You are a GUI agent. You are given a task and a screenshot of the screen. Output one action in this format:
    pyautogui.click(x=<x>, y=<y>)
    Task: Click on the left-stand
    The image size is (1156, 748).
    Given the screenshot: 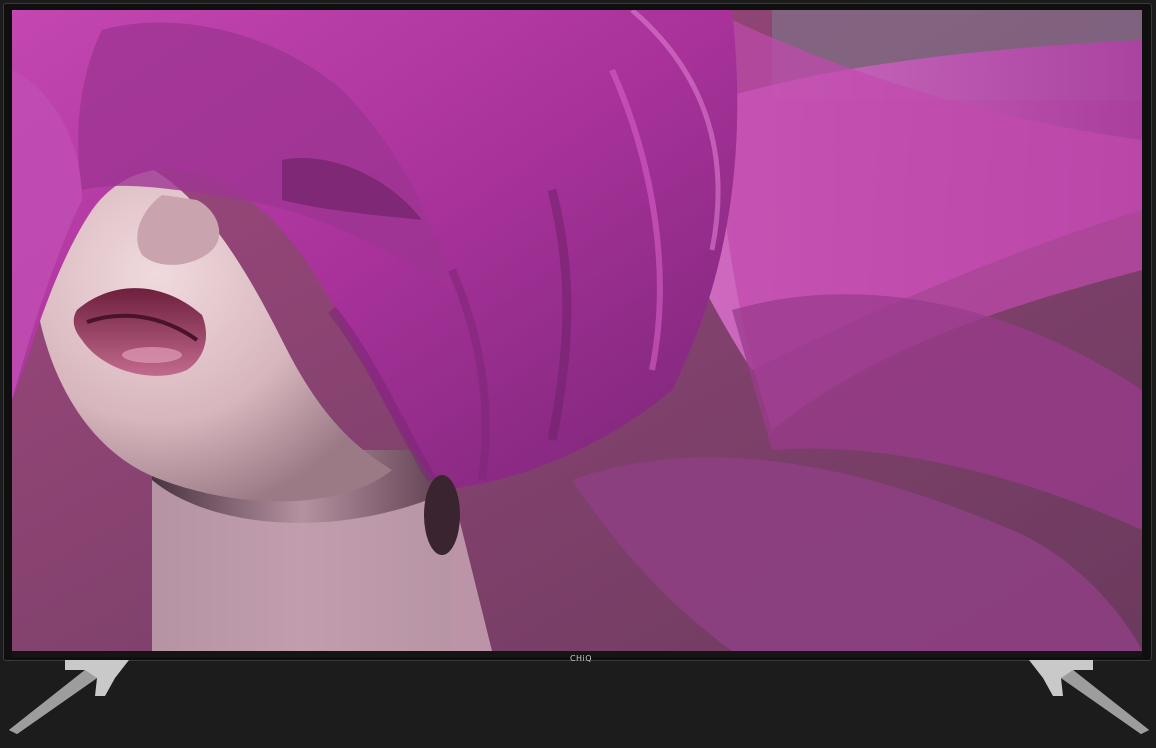 What is the action you would take?
    pyautogui.click(x=75, y=698)
    